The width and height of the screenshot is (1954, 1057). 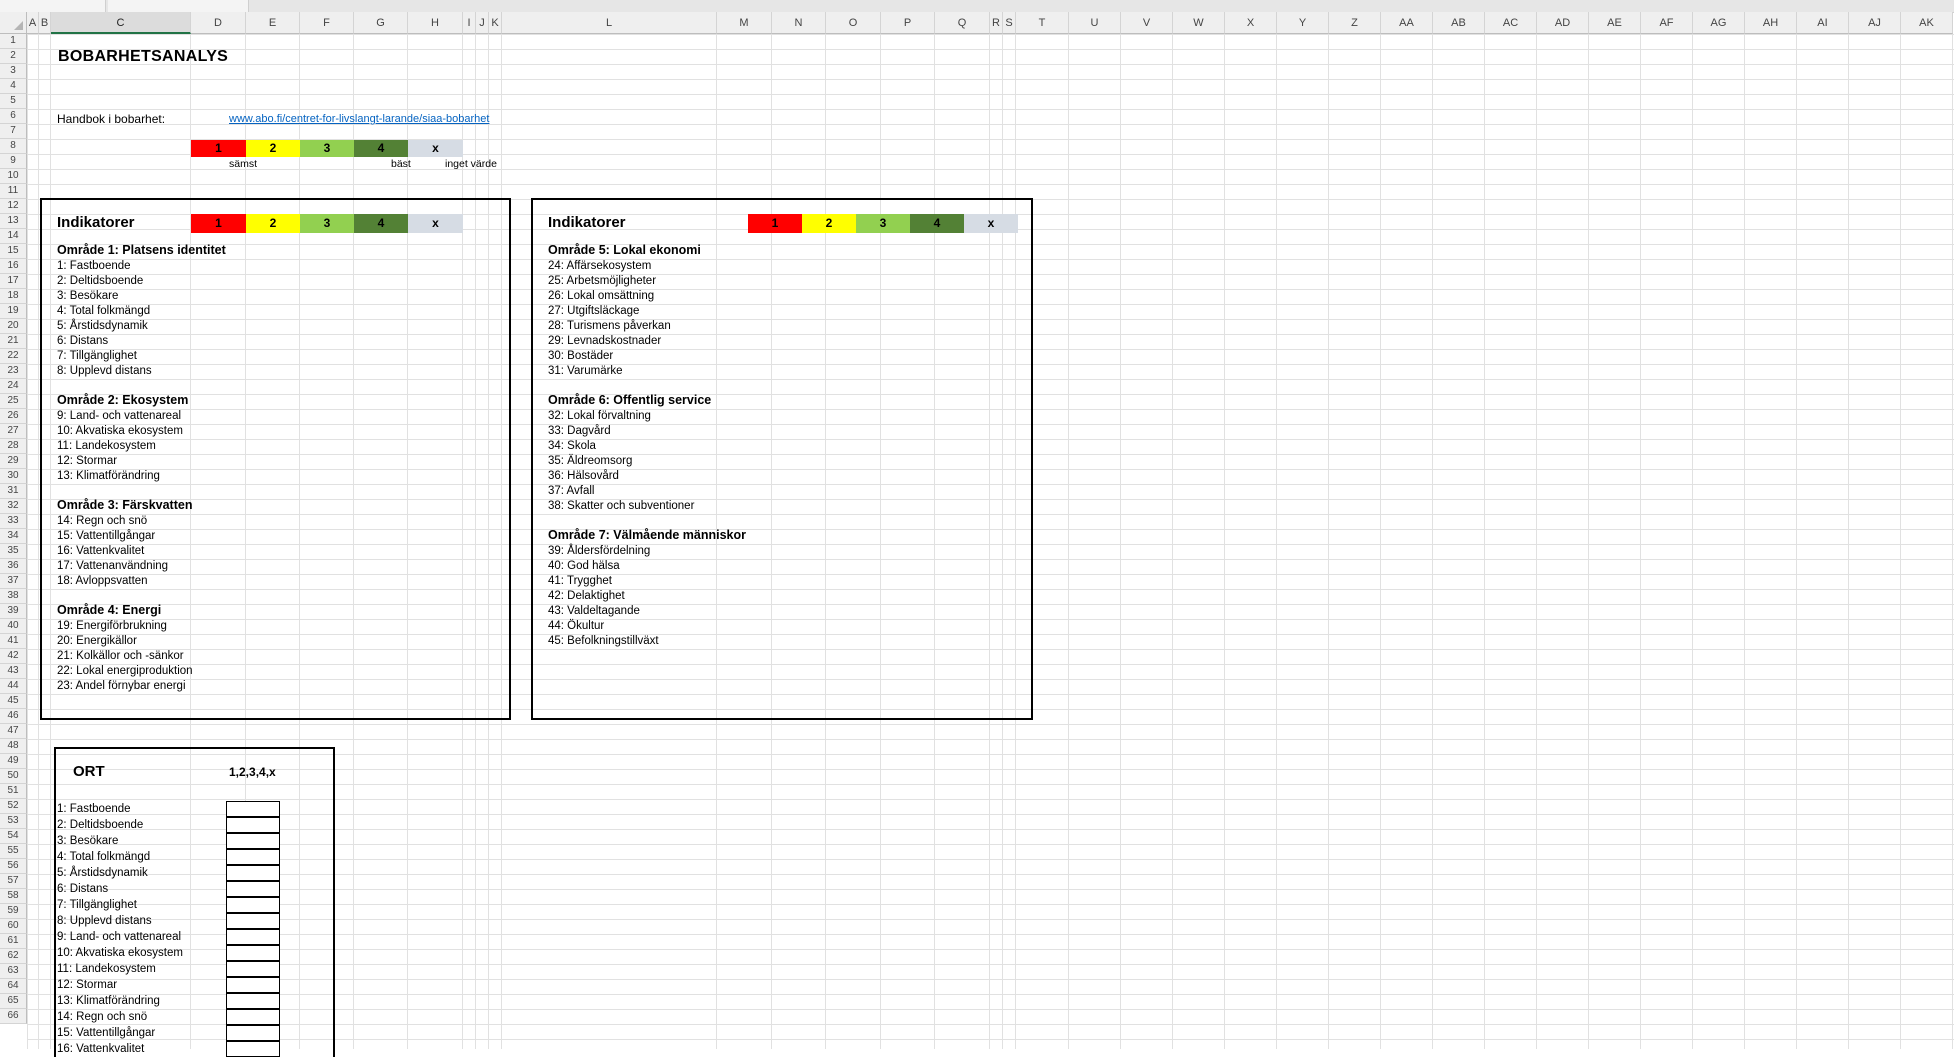 I want to click on column-header: U, so click(x=1095, y=23).